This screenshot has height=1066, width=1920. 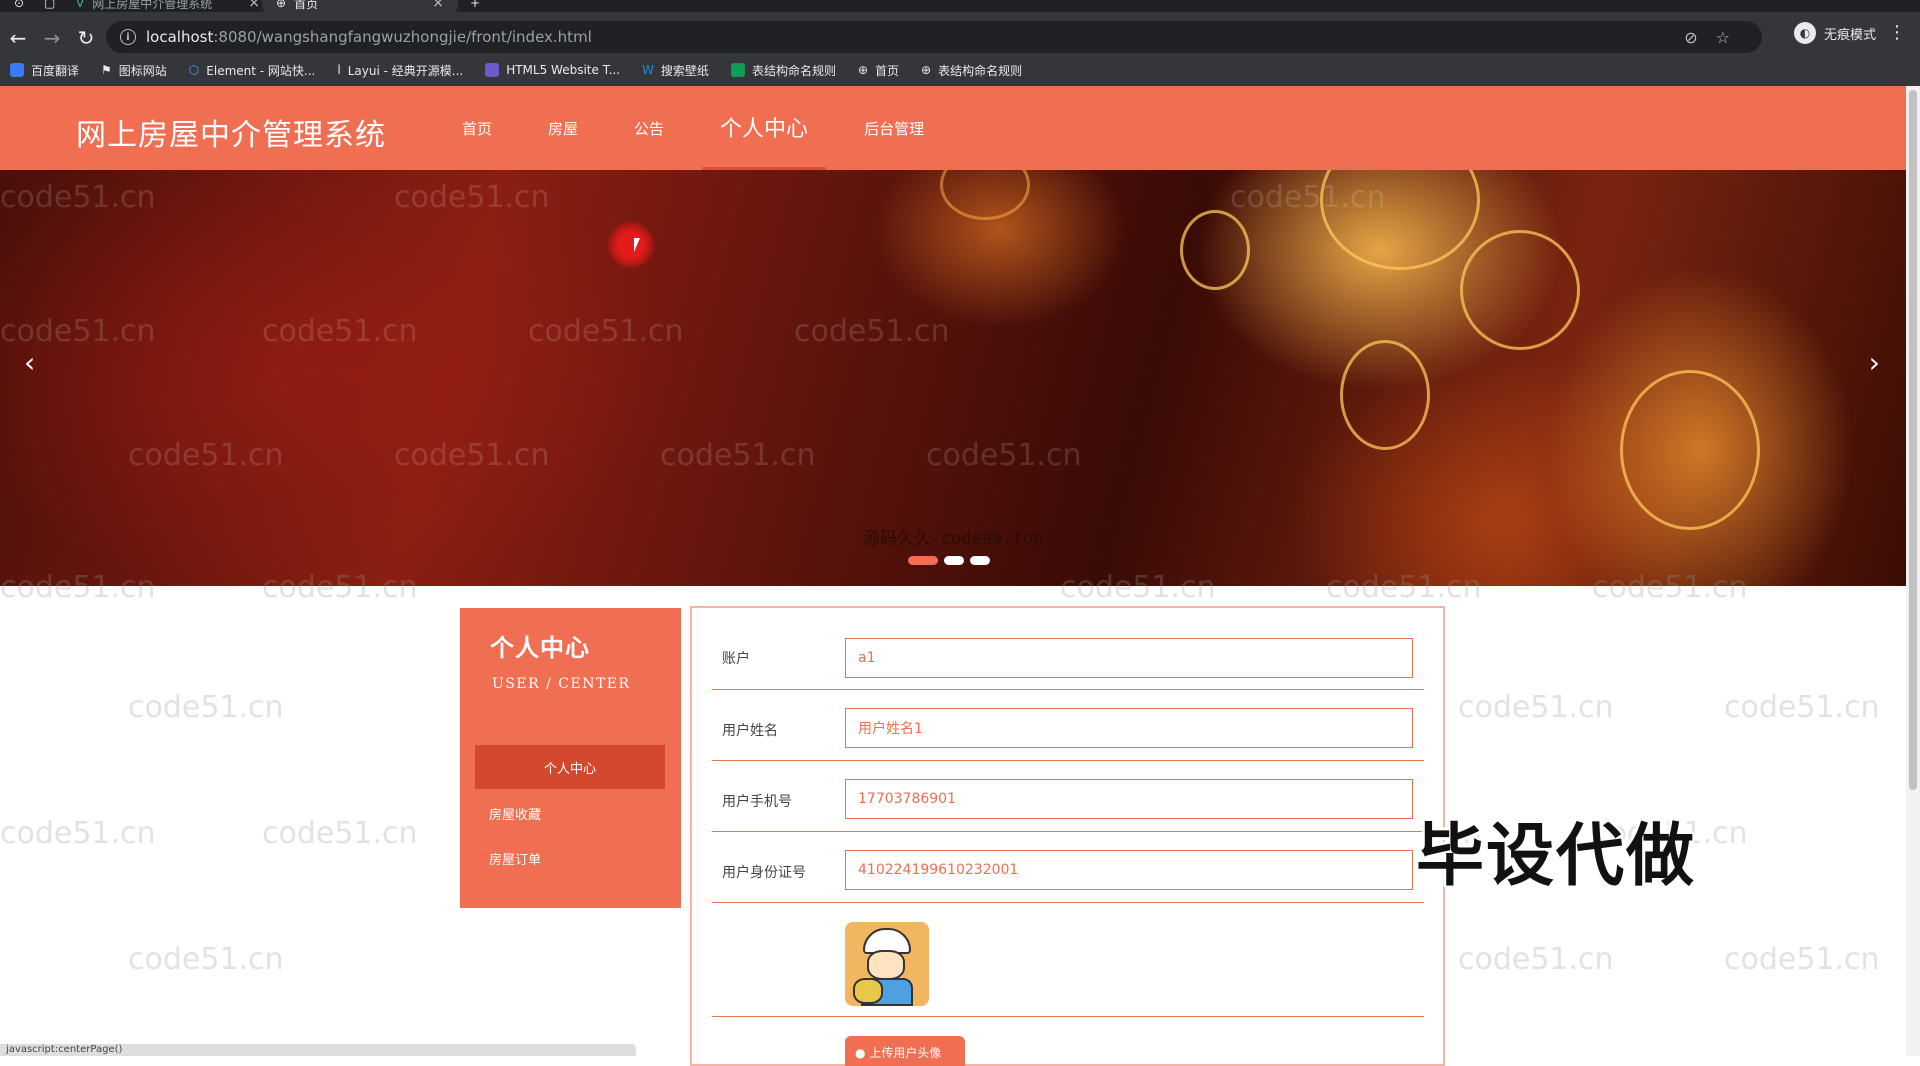 What do you see at coordinates (750, 731) in the screenshot?
I see `field-label: 用户姓名` at bounding box center [750, 731].